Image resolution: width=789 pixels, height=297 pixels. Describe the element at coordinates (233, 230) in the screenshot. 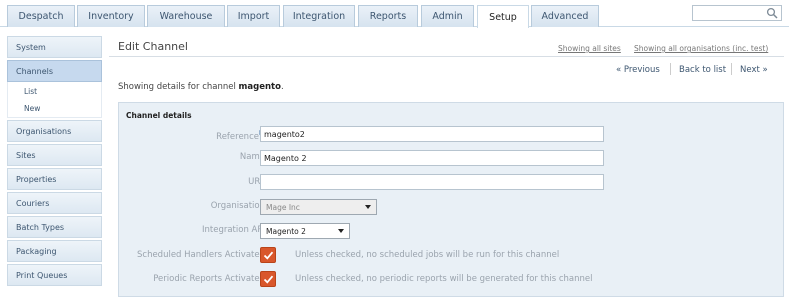

I see `integration-api-label: Integration API` at that location.